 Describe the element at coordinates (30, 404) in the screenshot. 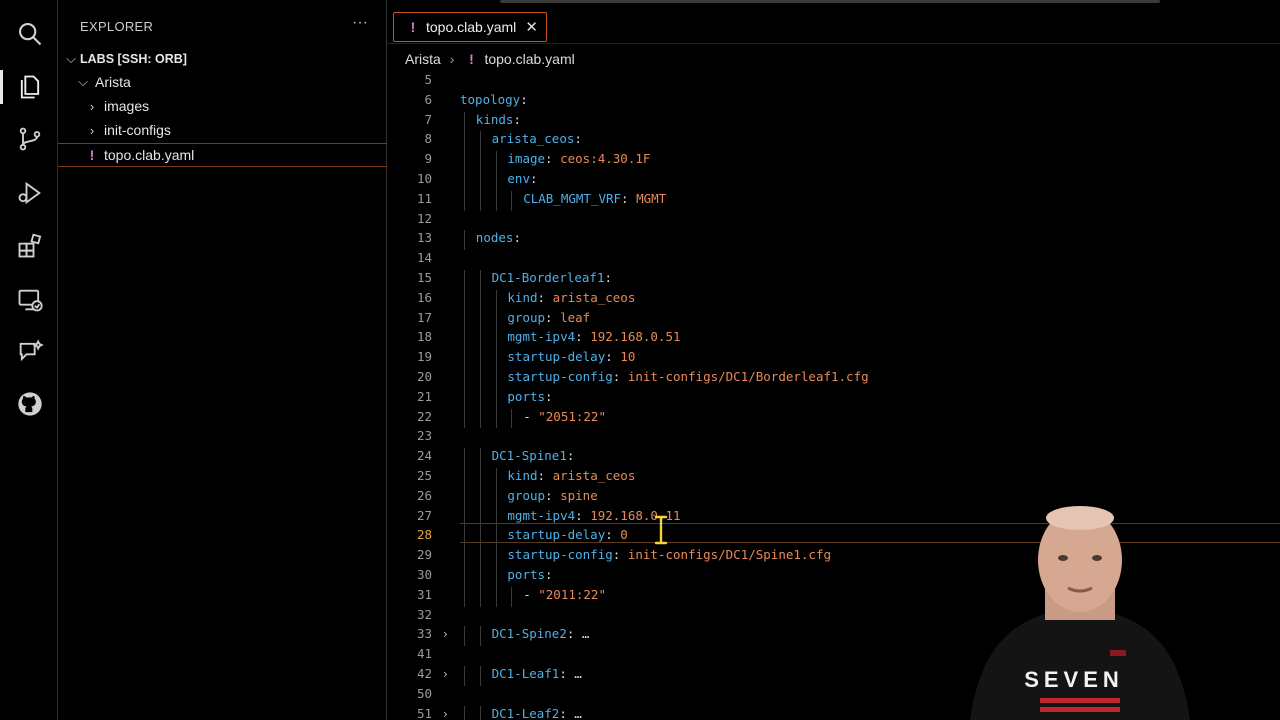

I see `github-icon` at that location.